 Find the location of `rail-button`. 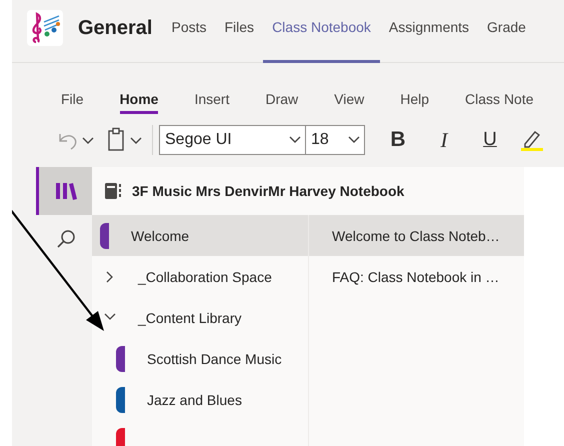

rail-button is located at coordinates (64, 191).